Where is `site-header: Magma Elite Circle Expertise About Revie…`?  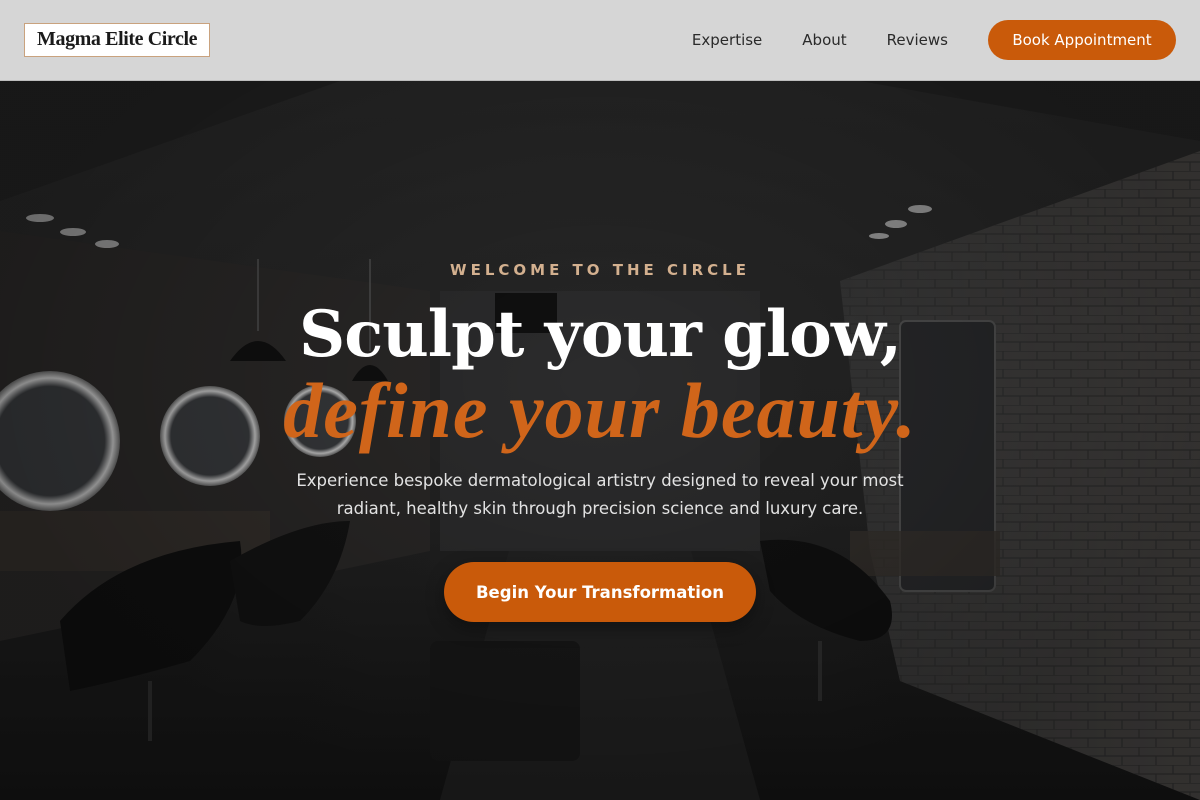
site-header: Magma Elite Circle Expertise About Revie… is located at coordinates (600, 40).